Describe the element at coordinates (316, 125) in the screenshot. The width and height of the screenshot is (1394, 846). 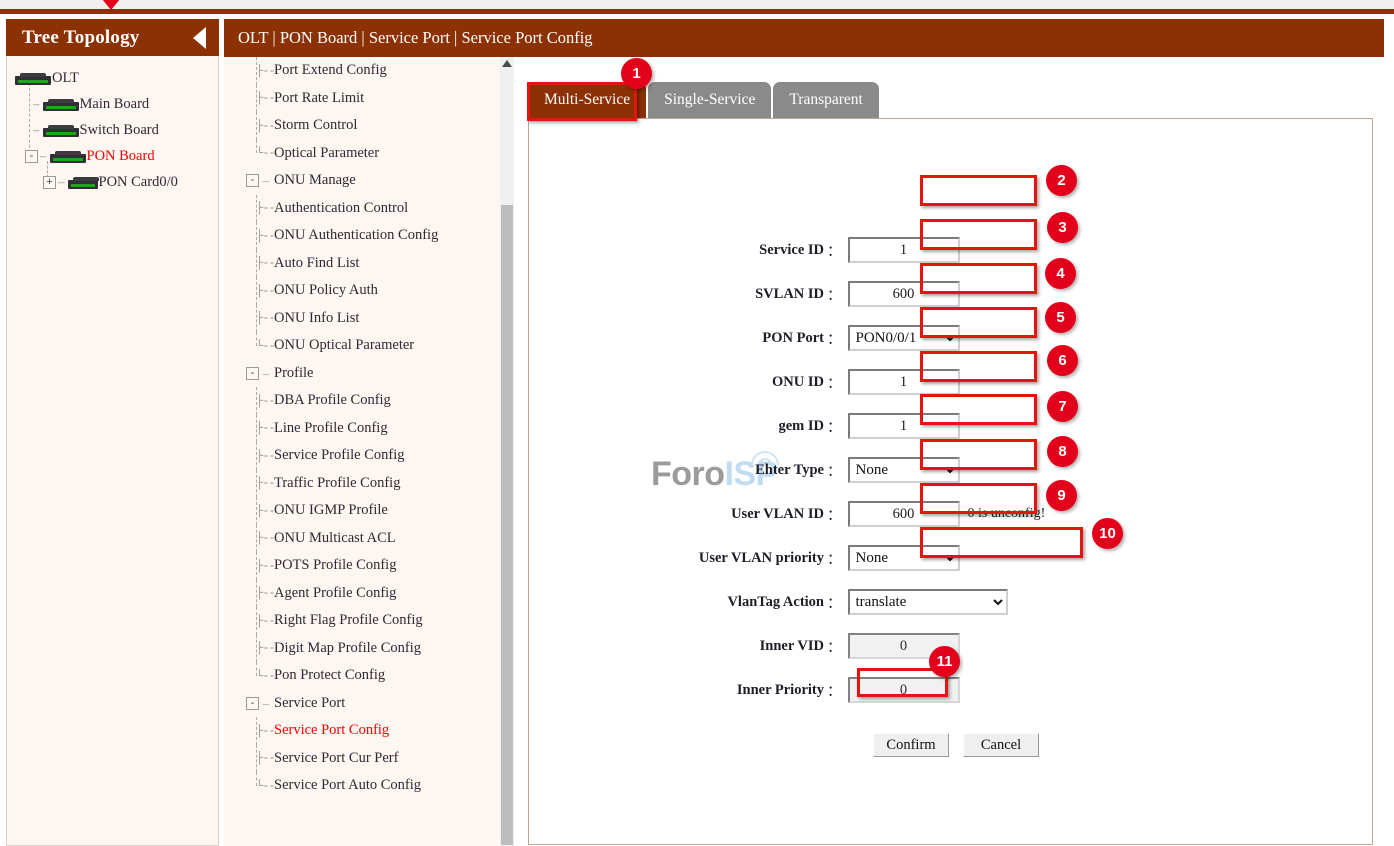
I see `nav-item-label: Storm Control` at that location.